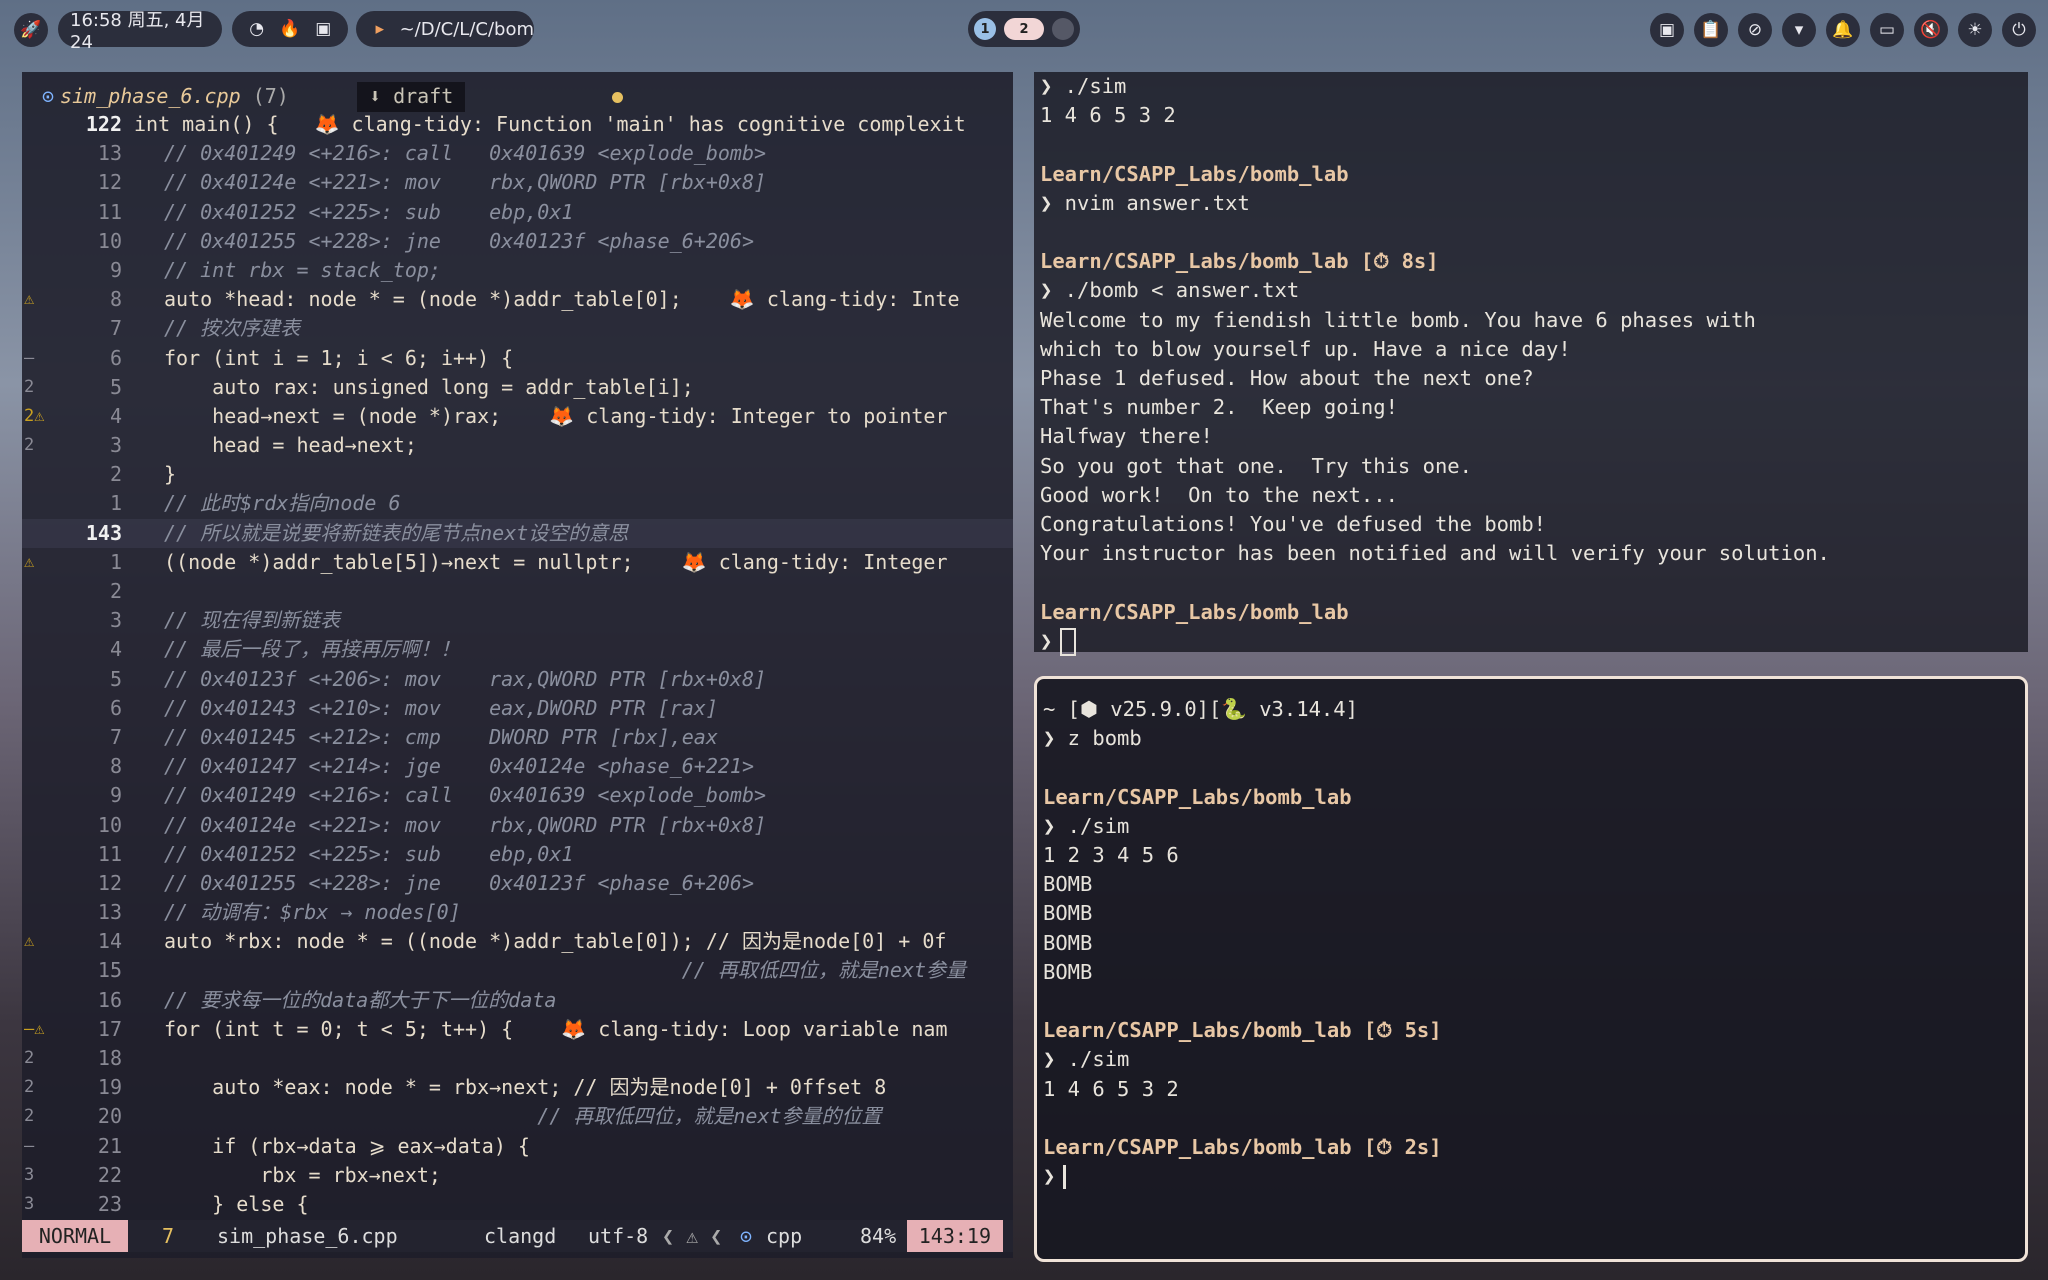  What do you see at coordinates (517, 1116) in the screenshot?
I see `code-line: 2 20 // 再取低四位，就是next参量的位置` at bounding box center [517, 1116].